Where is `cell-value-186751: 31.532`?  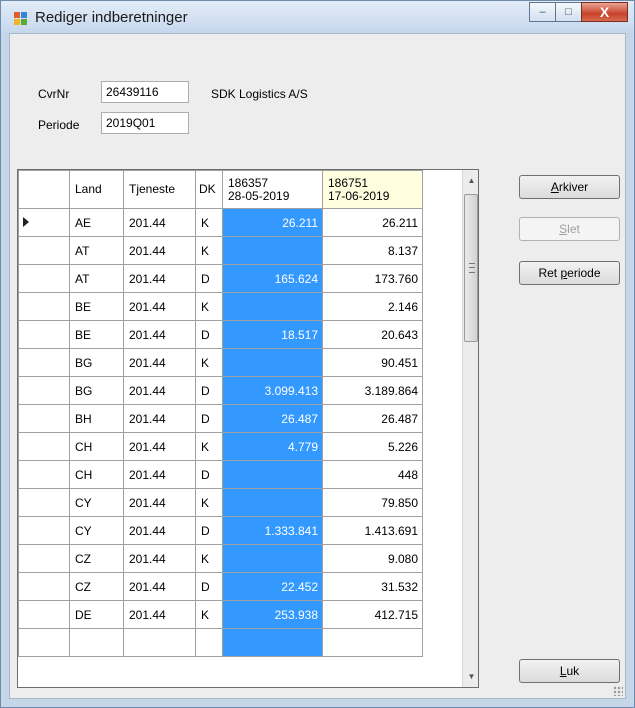 cell-value-186751: 31.532 is located at coordinates (372, 586).